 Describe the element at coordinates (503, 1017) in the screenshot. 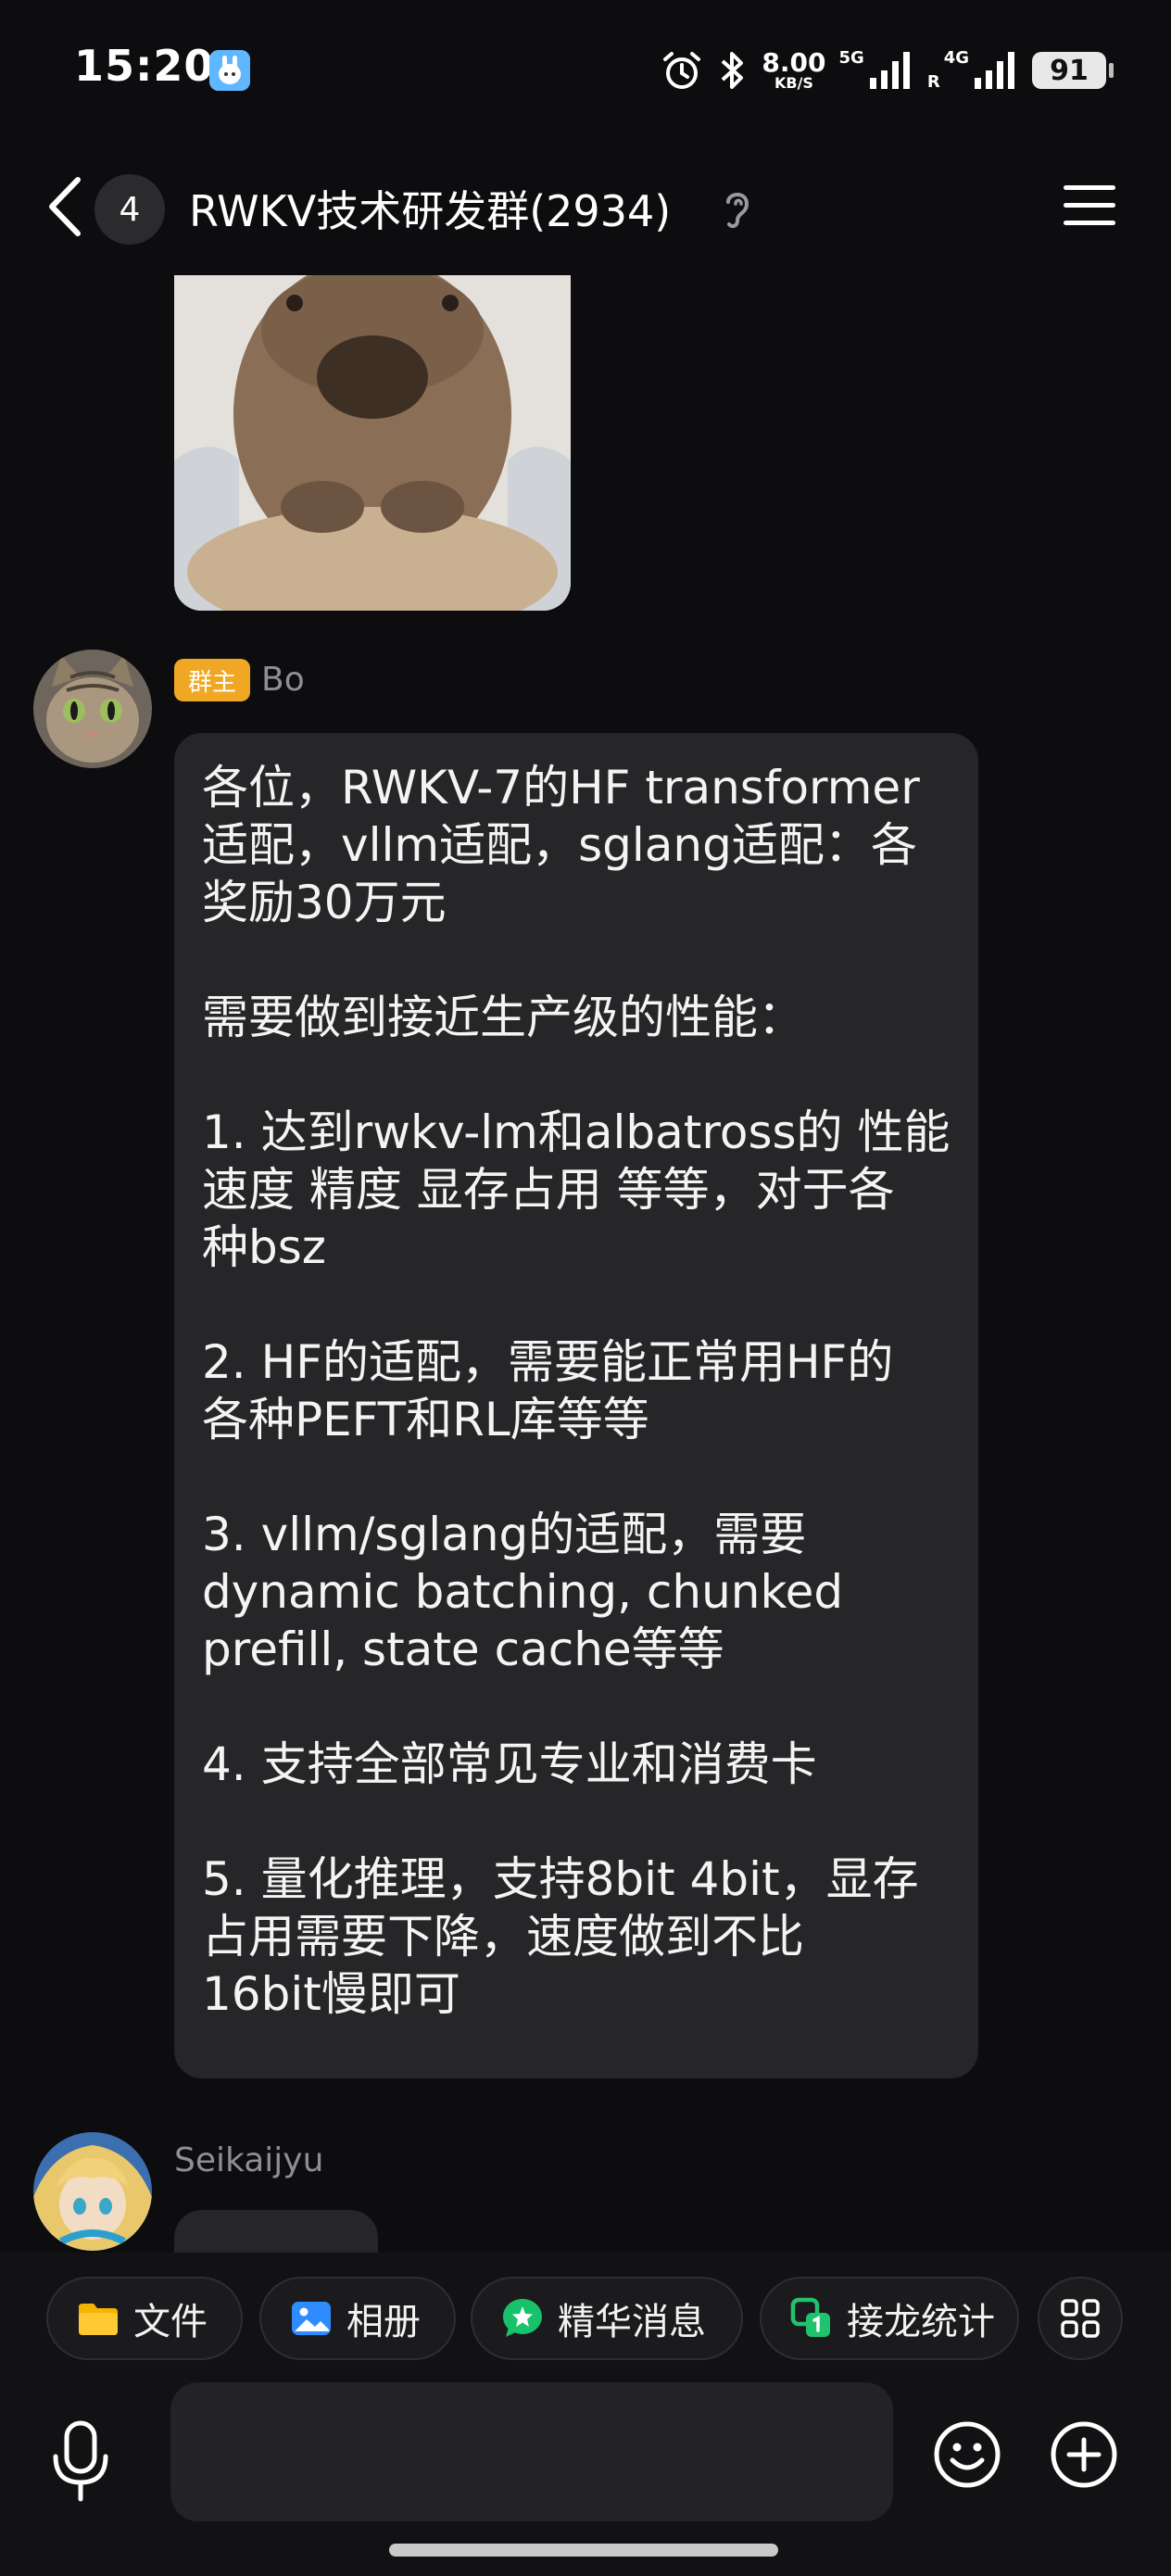

I see `message-line: 需要做到接近生产级的性能：` at that location.